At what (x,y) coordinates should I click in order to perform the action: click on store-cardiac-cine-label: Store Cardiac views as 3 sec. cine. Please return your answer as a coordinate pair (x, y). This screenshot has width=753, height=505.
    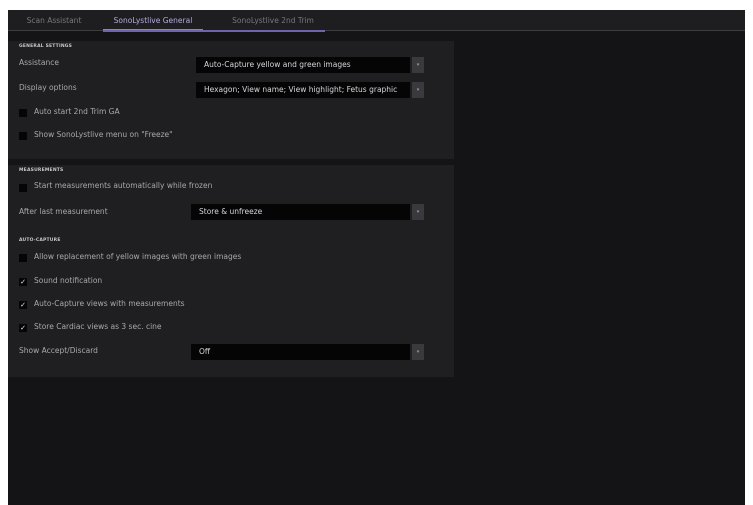
    Looking at the image, I should click on (98, 326).